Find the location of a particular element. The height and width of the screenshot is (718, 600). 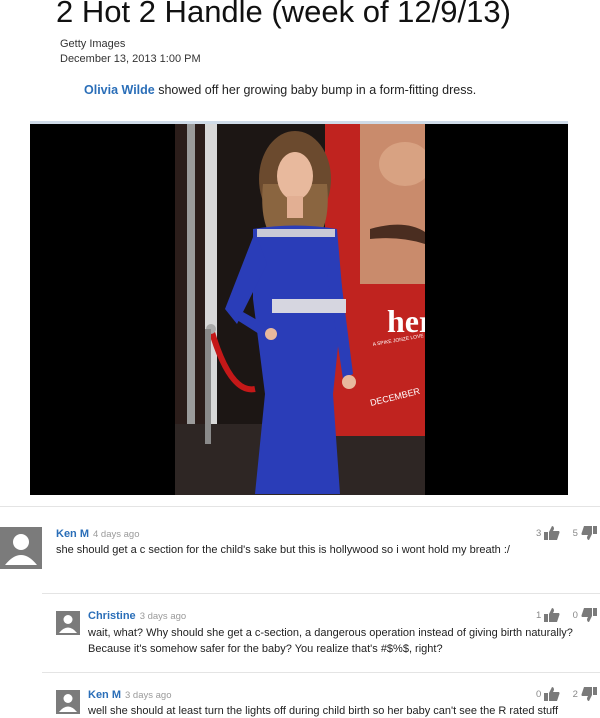

article-title: 2 Hot 2 Handle (week of 12/9/13) is located at coordinates (283, 14).